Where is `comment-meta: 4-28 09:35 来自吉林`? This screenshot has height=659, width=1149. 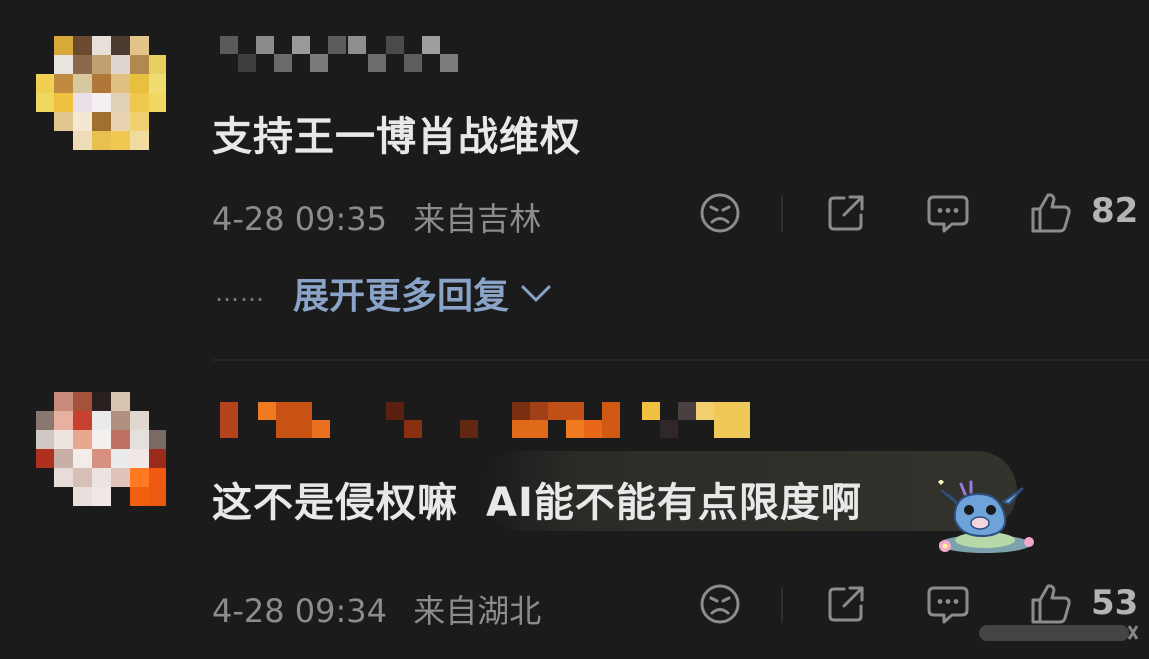
comment-meta: 4-28 09:35 来自吉林 is located at coordinates (376, 217).